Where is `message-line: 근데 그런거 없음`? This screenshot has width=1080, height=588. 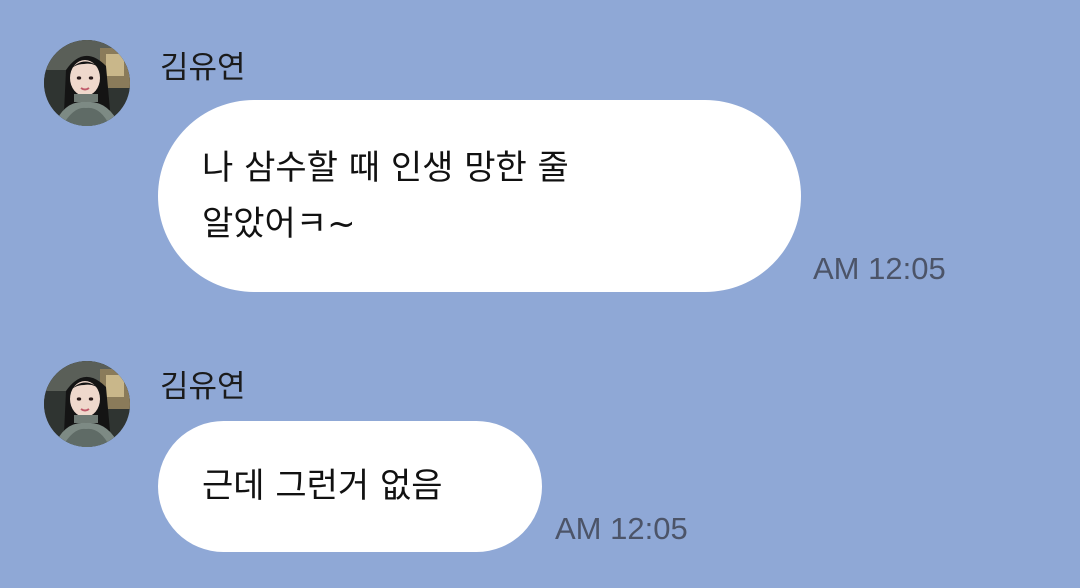 message-line: 근데 그런거 없음 is located at coordinates (322, 486).